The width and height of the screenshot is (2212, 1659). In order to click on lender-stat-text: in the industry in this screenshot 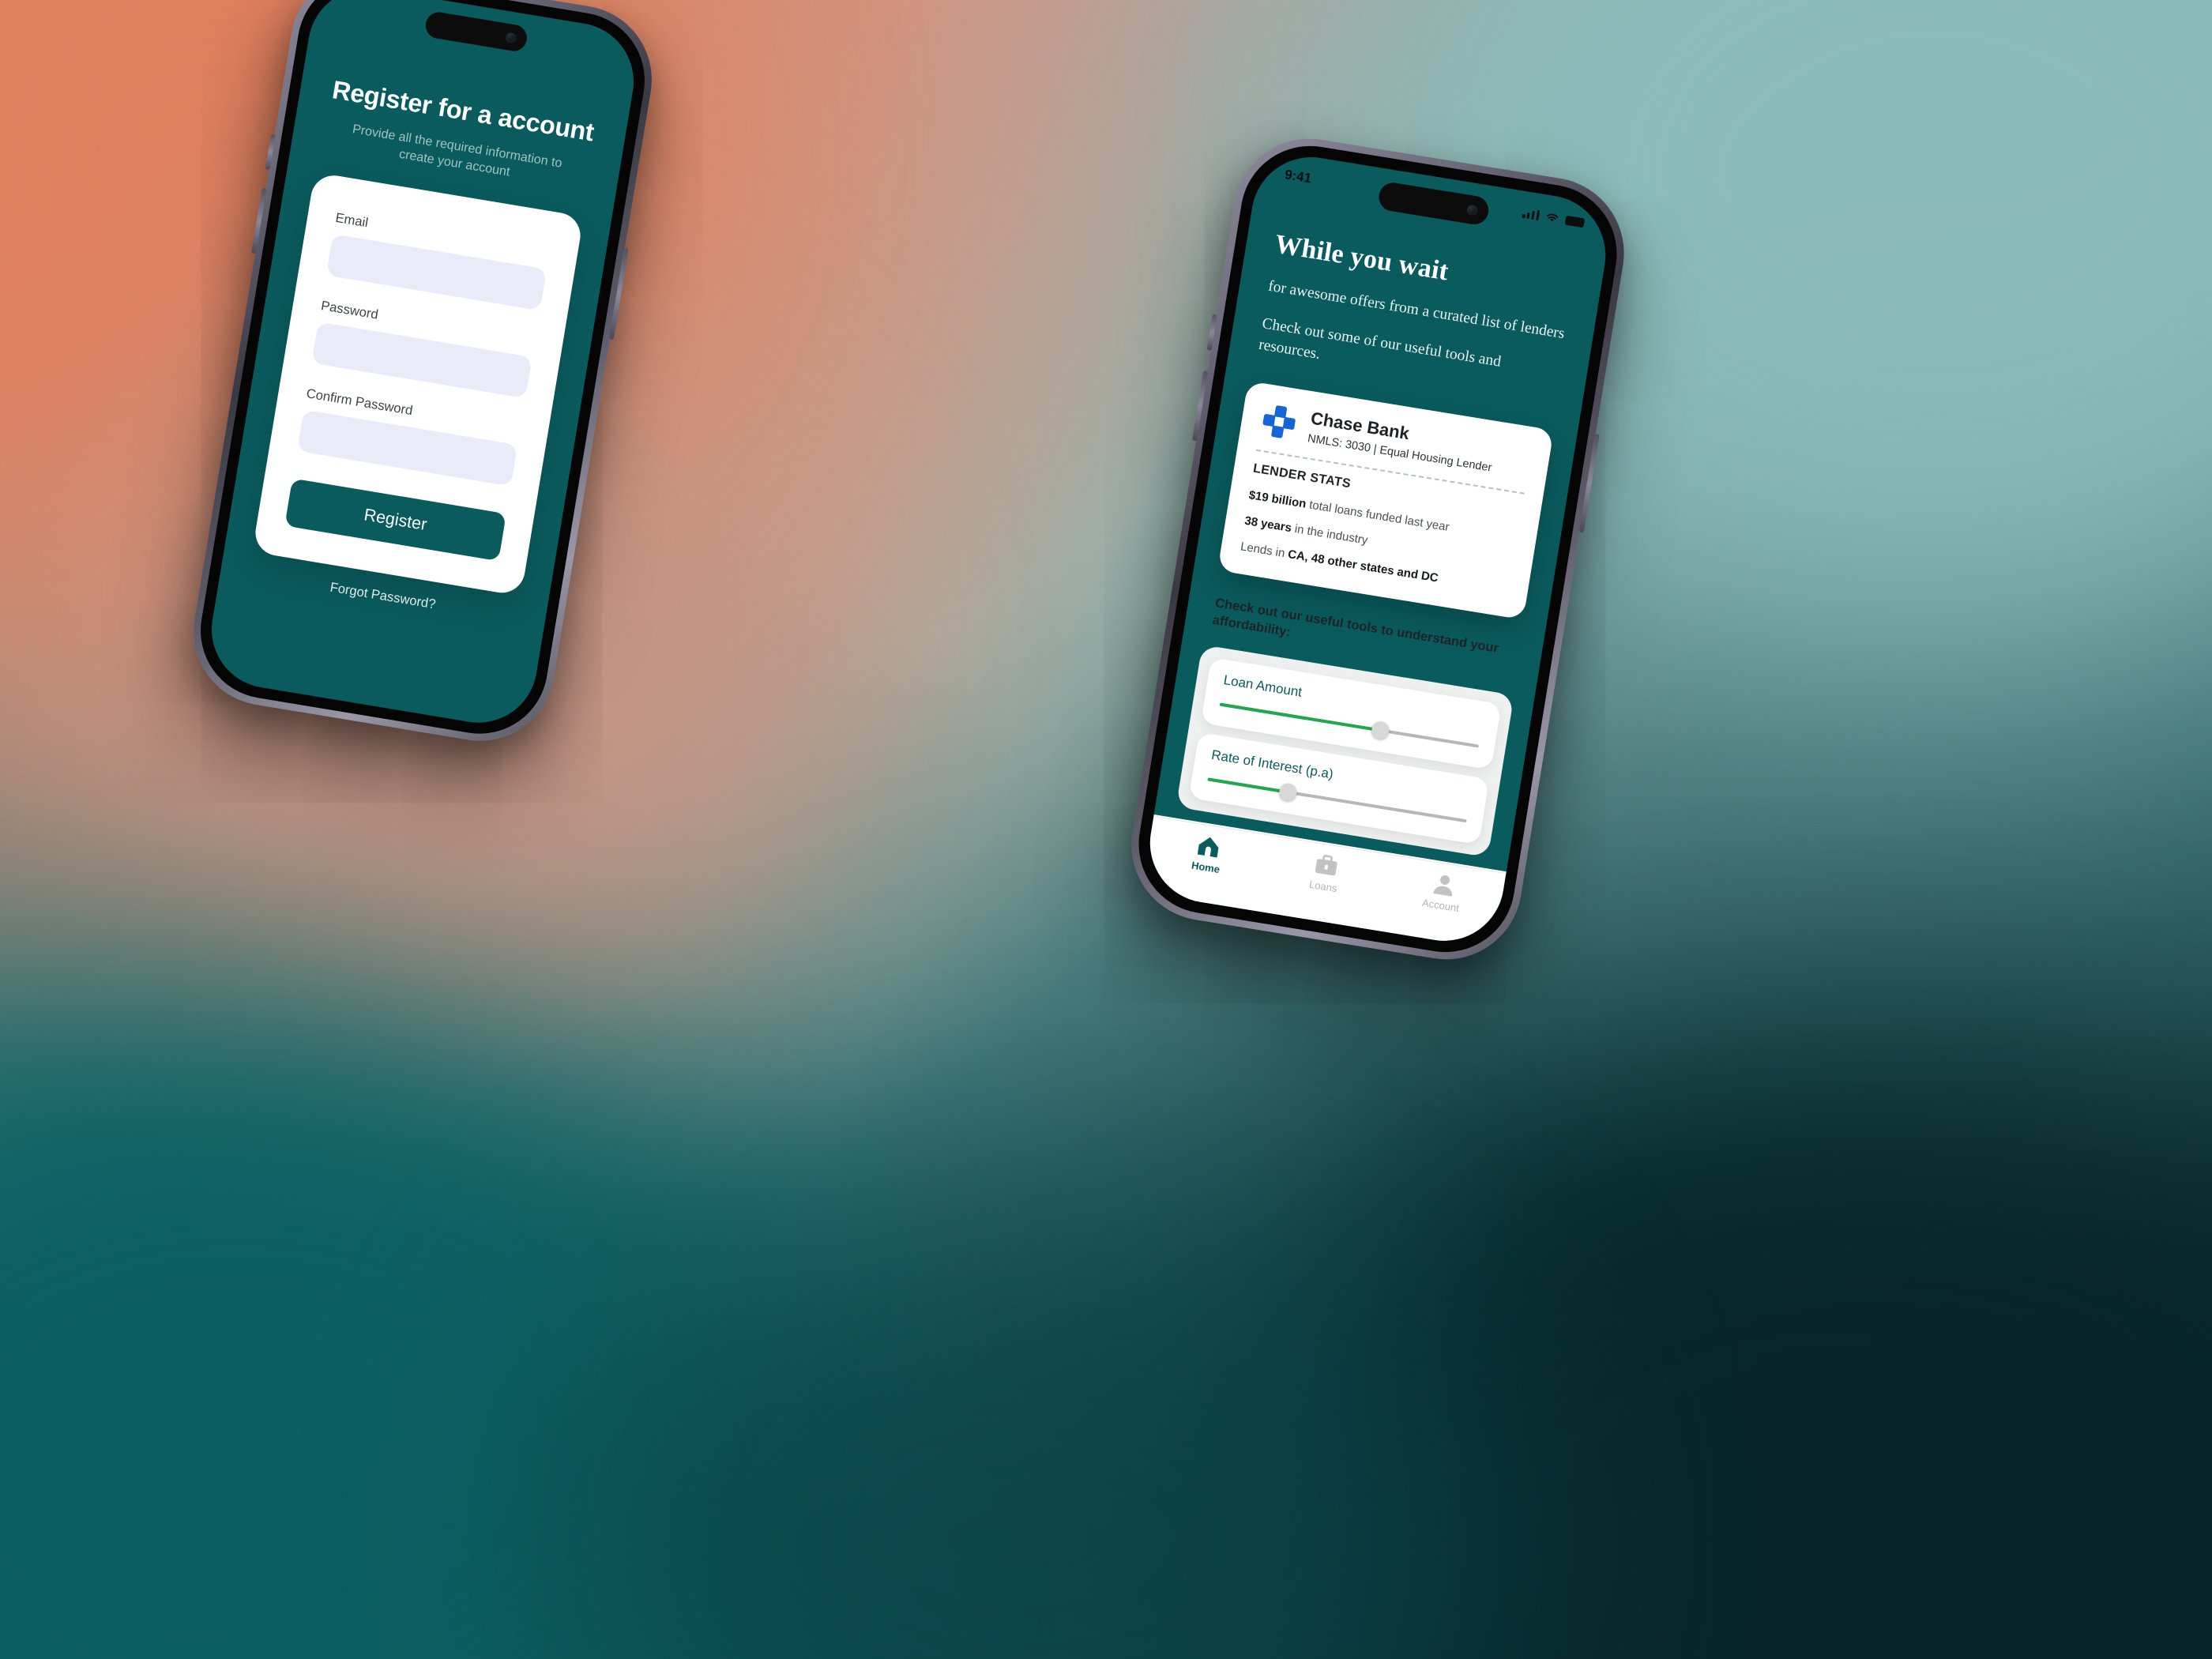, I will do `click(1330, 534)`.